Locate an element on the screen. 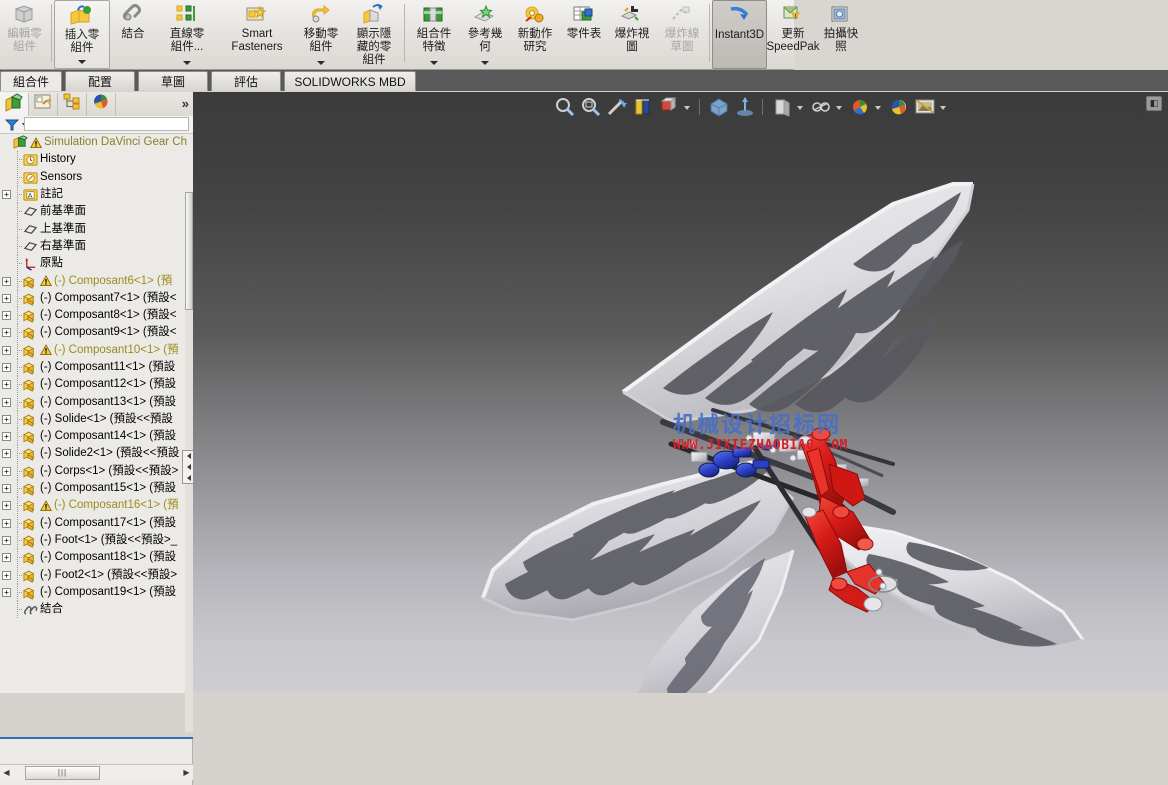 This screenshot has width=1168, height=785. tree-row: + (-) Composant6<1> (預 is located at coordinates (96, 281).